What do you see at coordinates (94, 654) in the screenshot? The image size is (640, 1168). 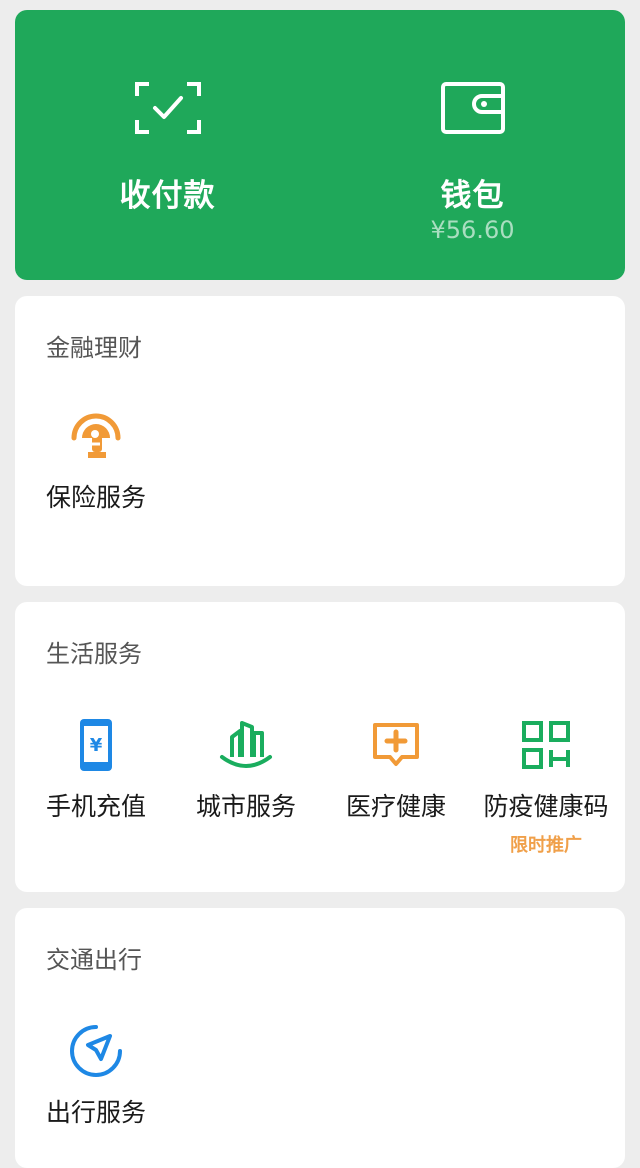 I see `section-title-life: 生活服务` at bounding box center [94, 654].